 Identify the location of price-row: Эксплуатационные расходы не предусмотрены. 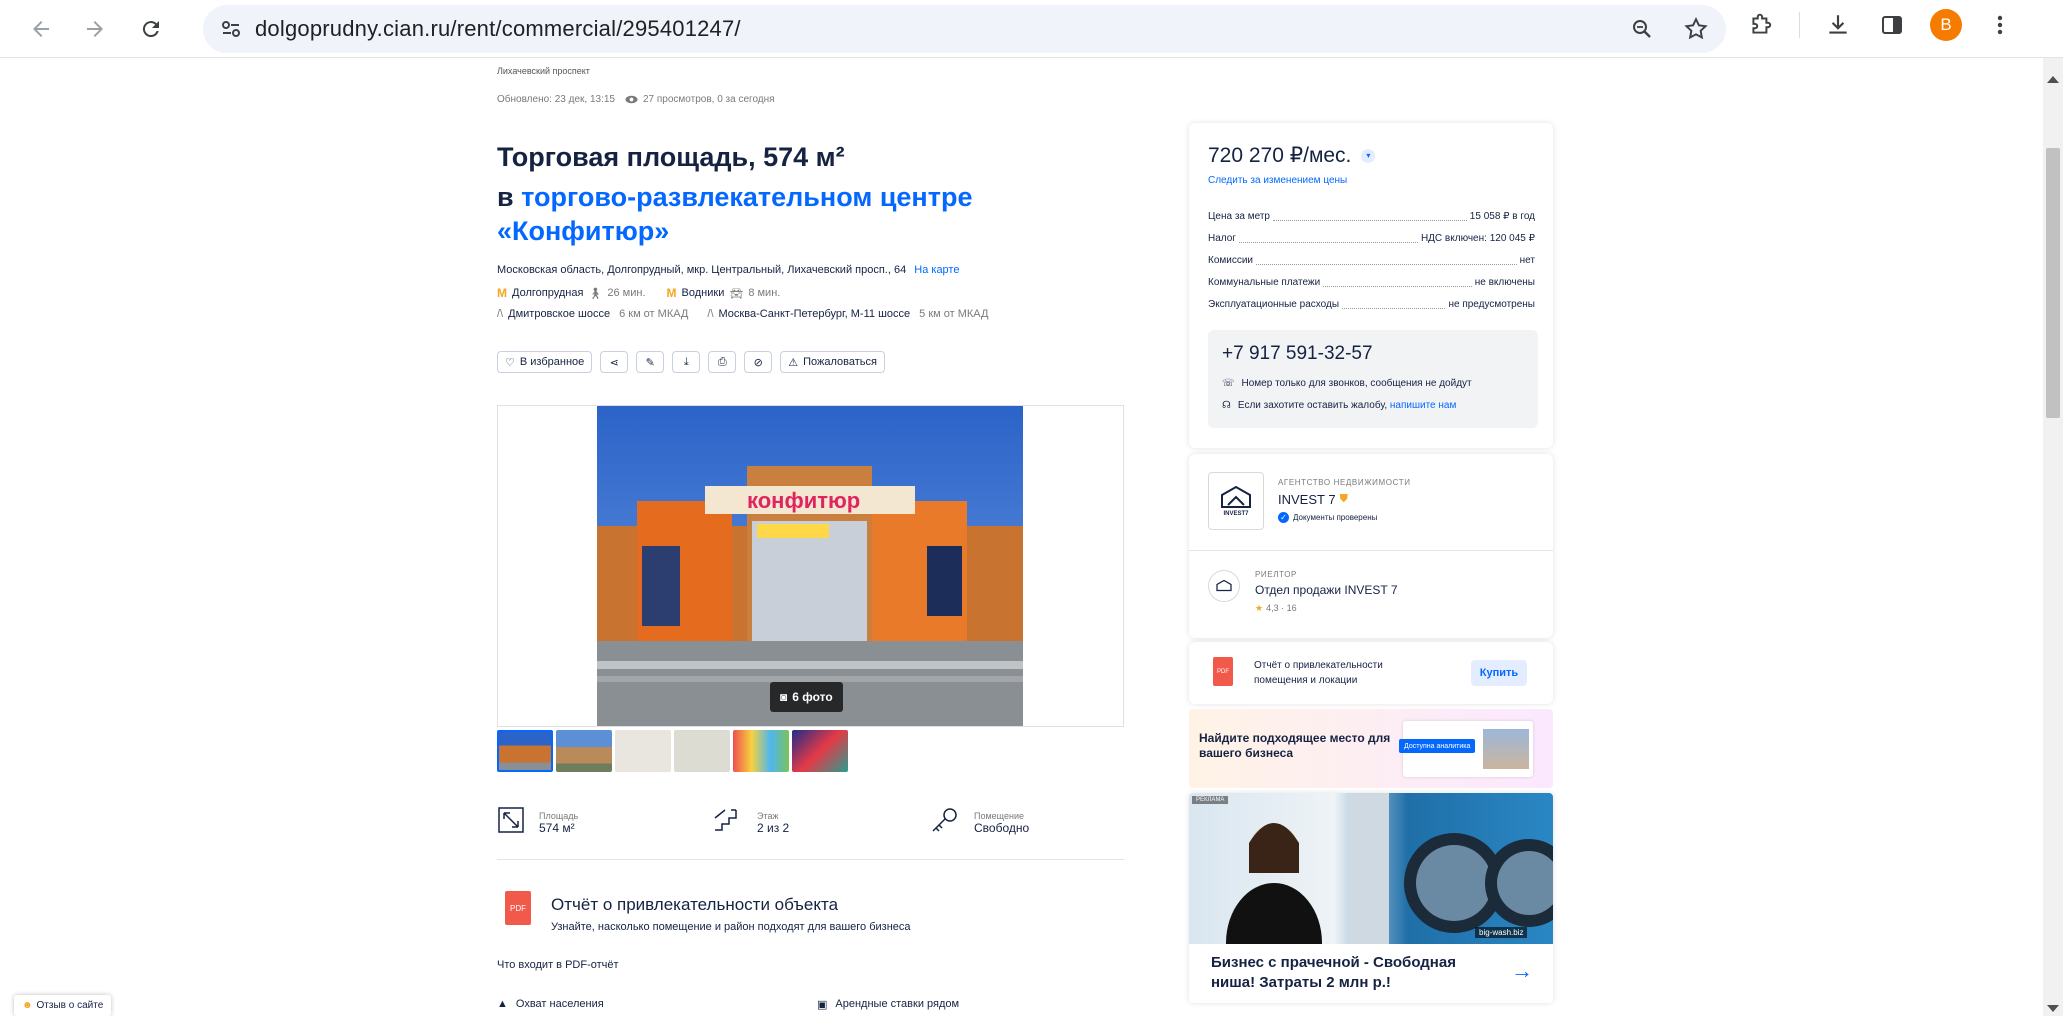
(1371, 305).